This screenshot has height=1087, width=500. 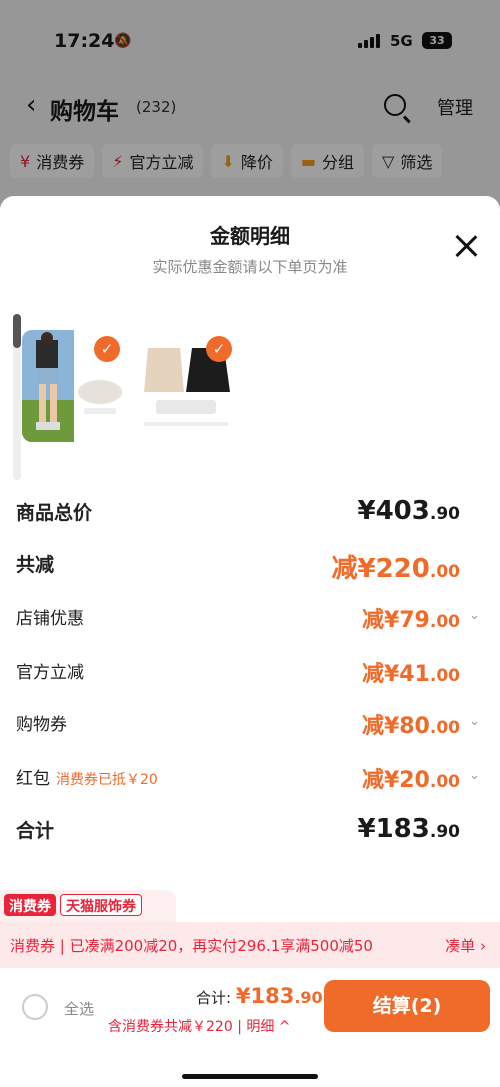 What do you see at coordinates (250, 267) in the screenshot?
I see `sheet-subtitle: 实际优惠金额请以下单页为准` at bounding box center [250, 267].